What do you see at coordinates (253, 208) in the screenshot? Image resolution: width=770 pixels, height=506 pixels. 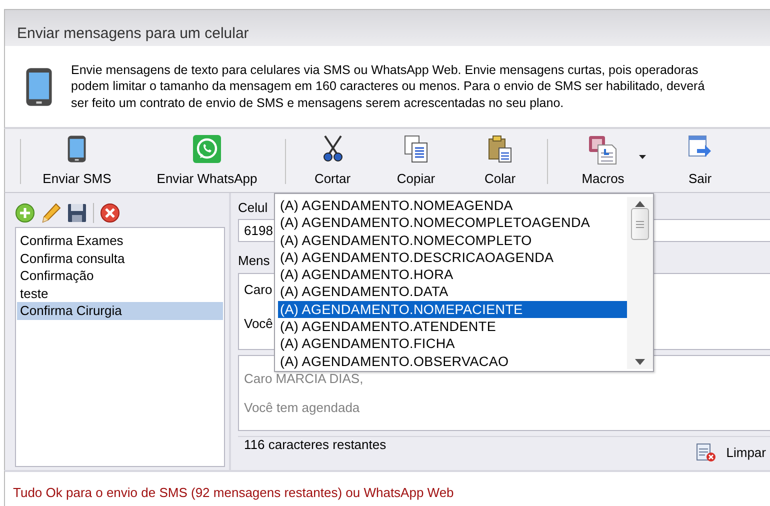 I see `field-label: Celul` at bounding box center [253, 208].